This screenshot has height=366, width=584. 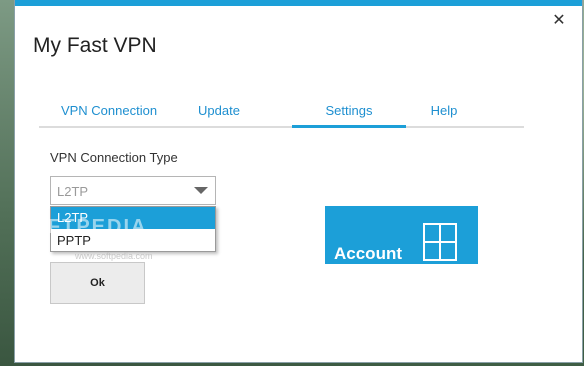 I want to click on ok-button: Ok, so click(x=97, y=283).